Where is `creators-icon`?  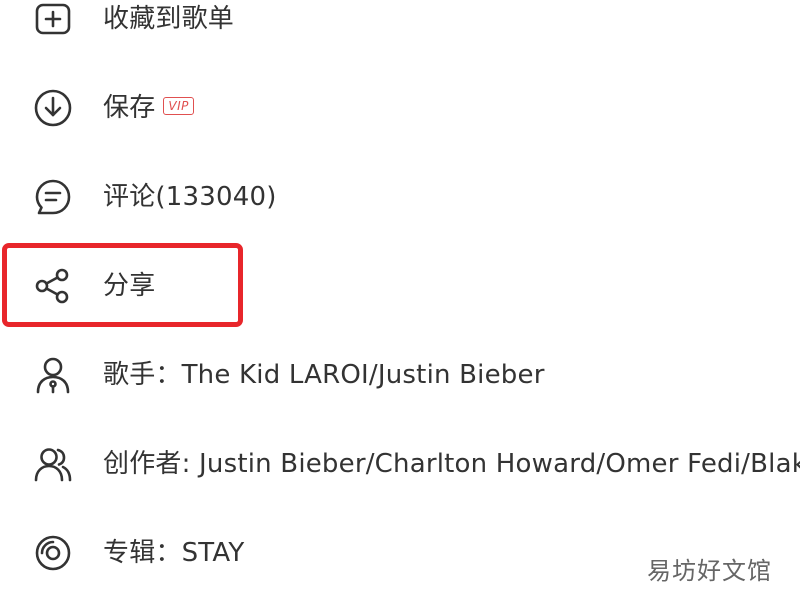
creators-icon is located at coordinates (53, 464).